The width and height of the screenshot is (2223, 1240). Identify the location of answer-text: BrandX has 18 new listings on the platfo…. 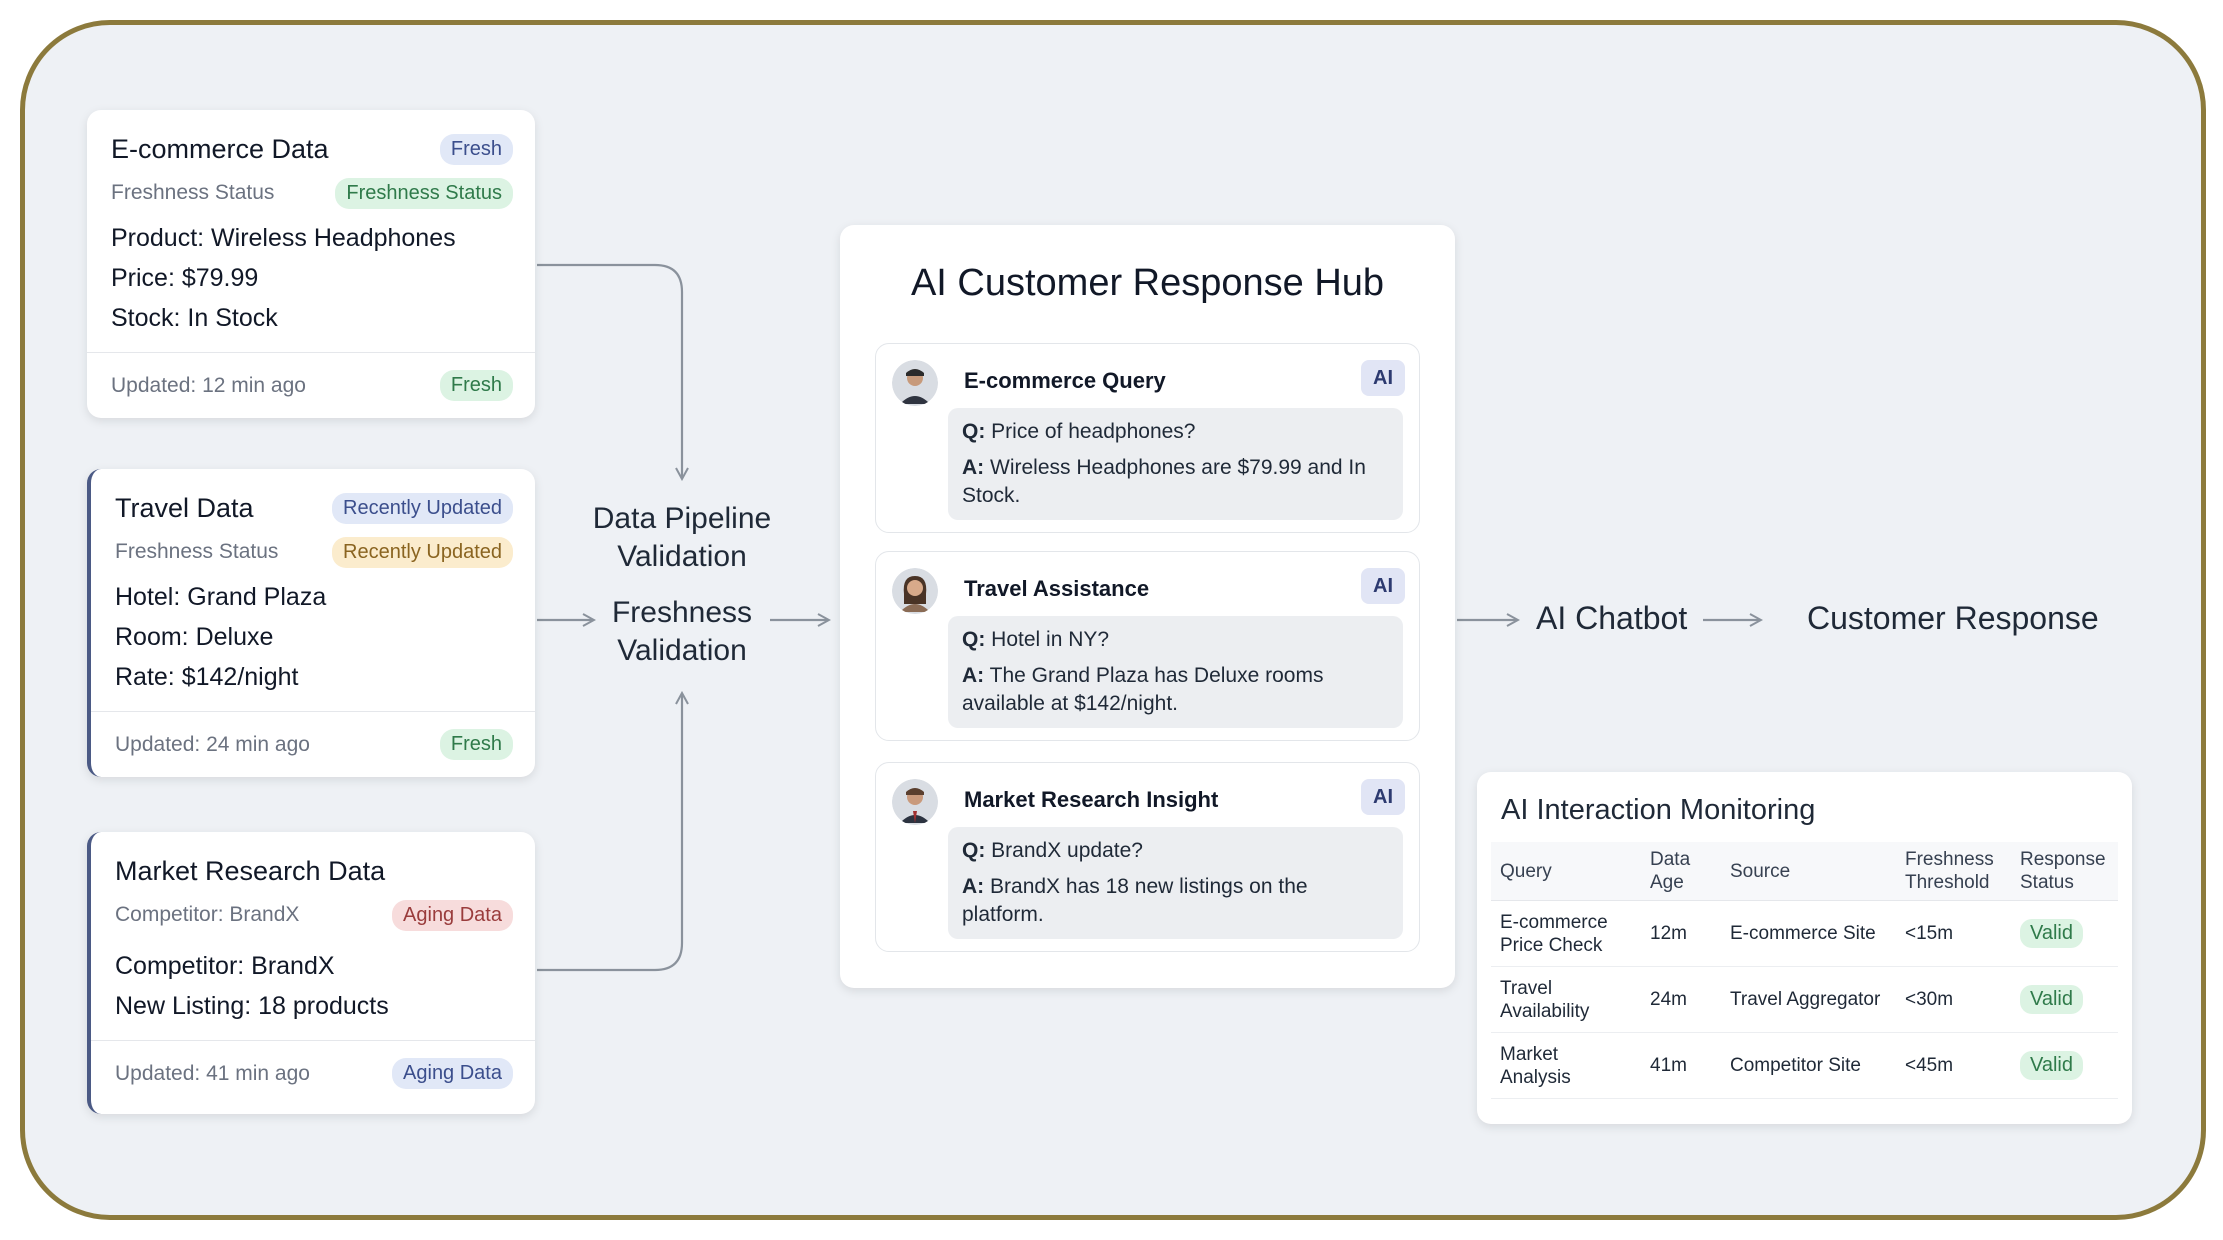
(1135, 900).